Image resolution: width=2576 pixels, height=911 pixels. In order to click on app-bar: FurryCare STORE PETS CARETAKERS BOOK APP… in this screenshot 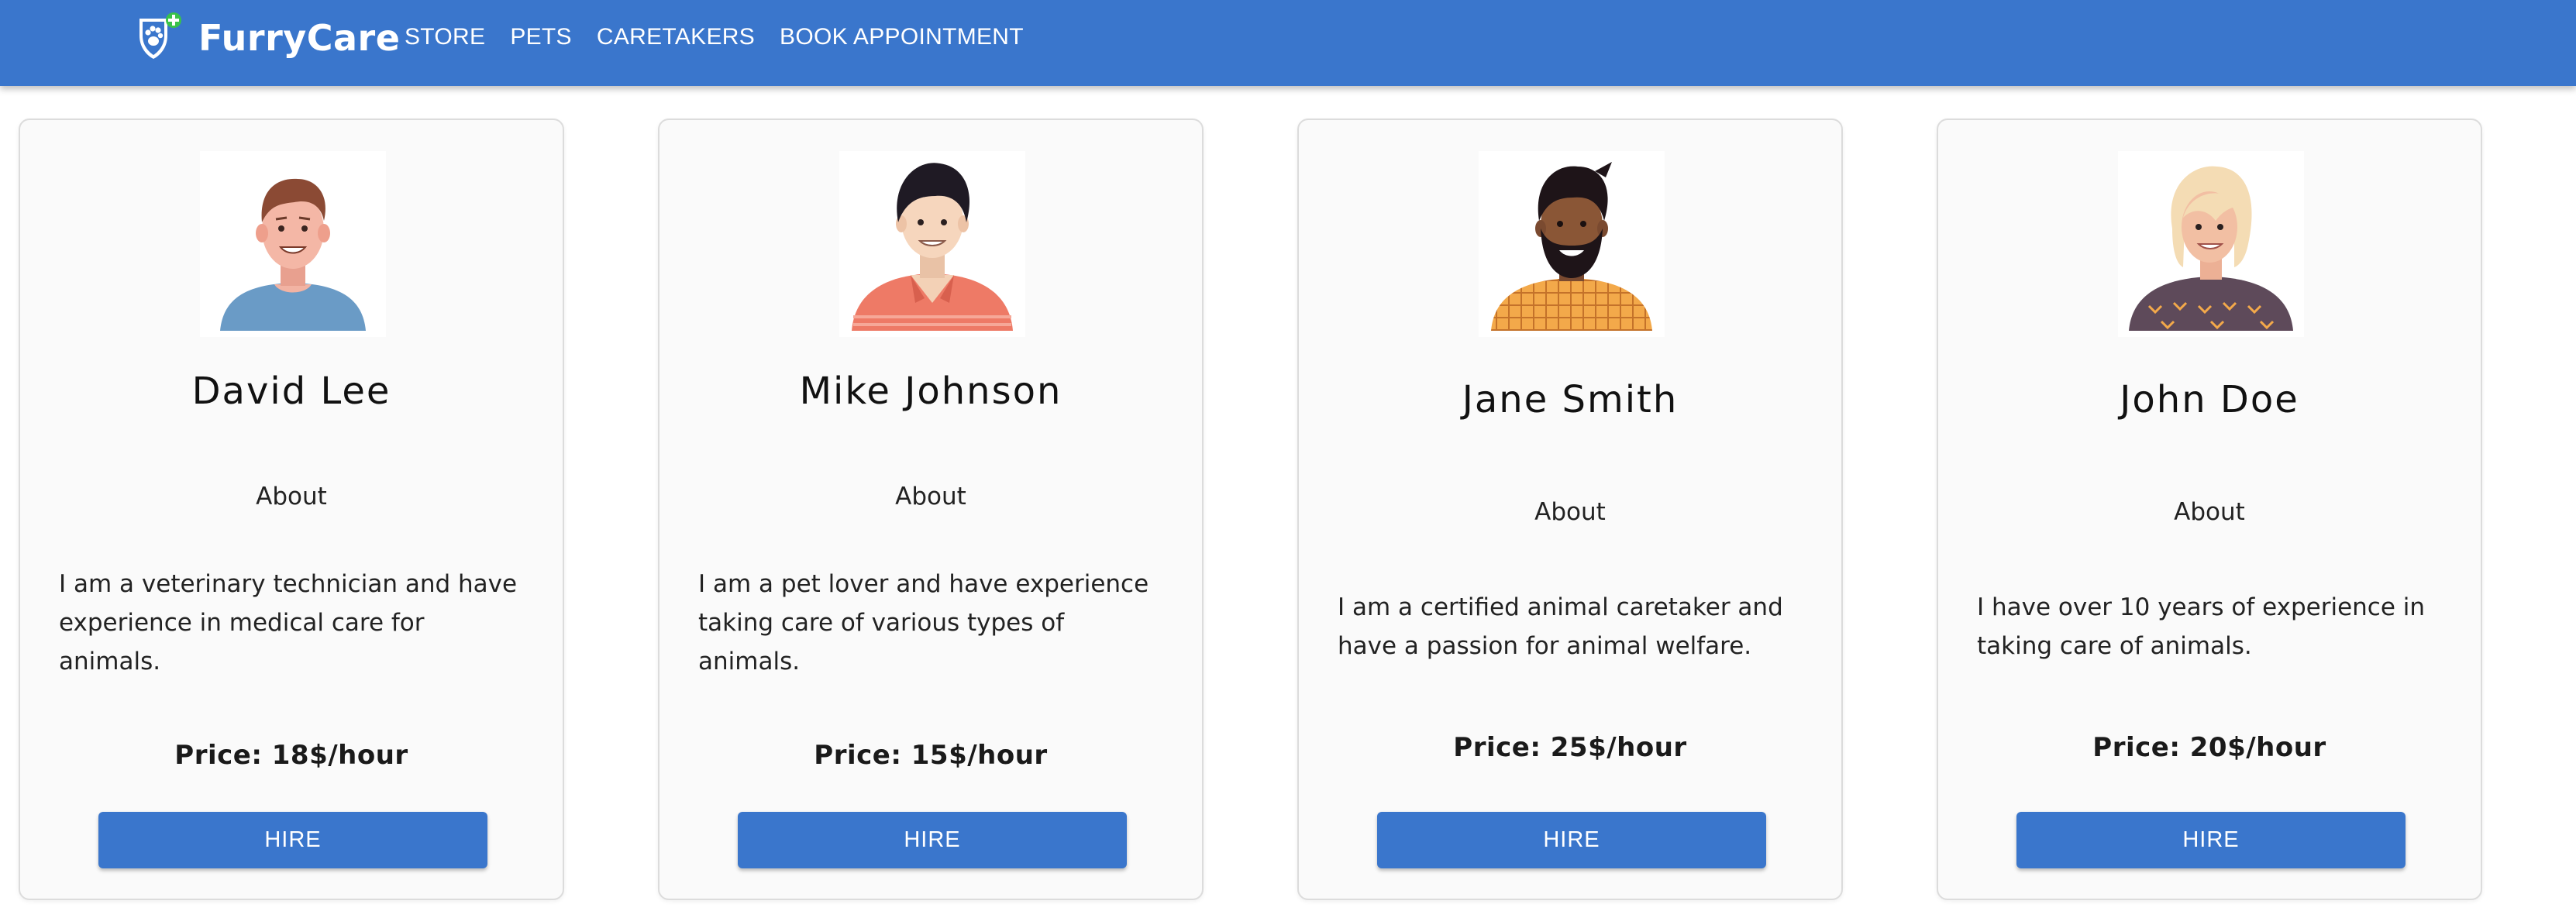, I will do `click(1288, 43)`.